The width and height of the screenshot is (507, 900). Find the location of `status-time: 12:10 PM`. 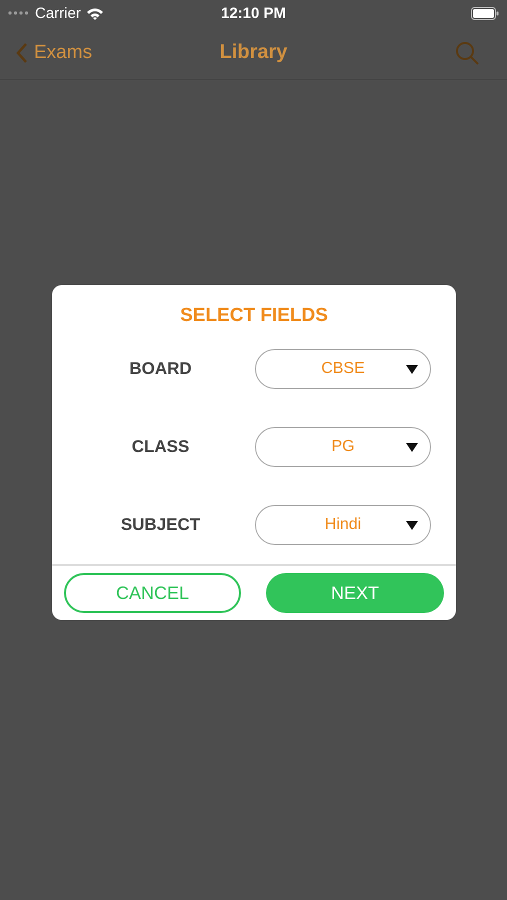

status-time: 12:10 PM is located at coordinates (253, 13).